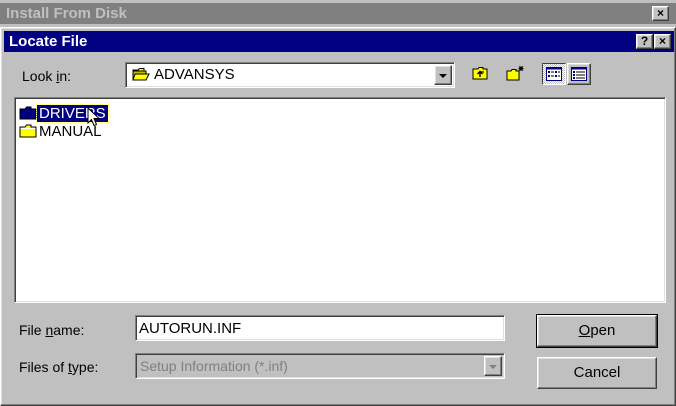 The image size is (676, 406). I want to click on list-view-button, so click(554, 74).